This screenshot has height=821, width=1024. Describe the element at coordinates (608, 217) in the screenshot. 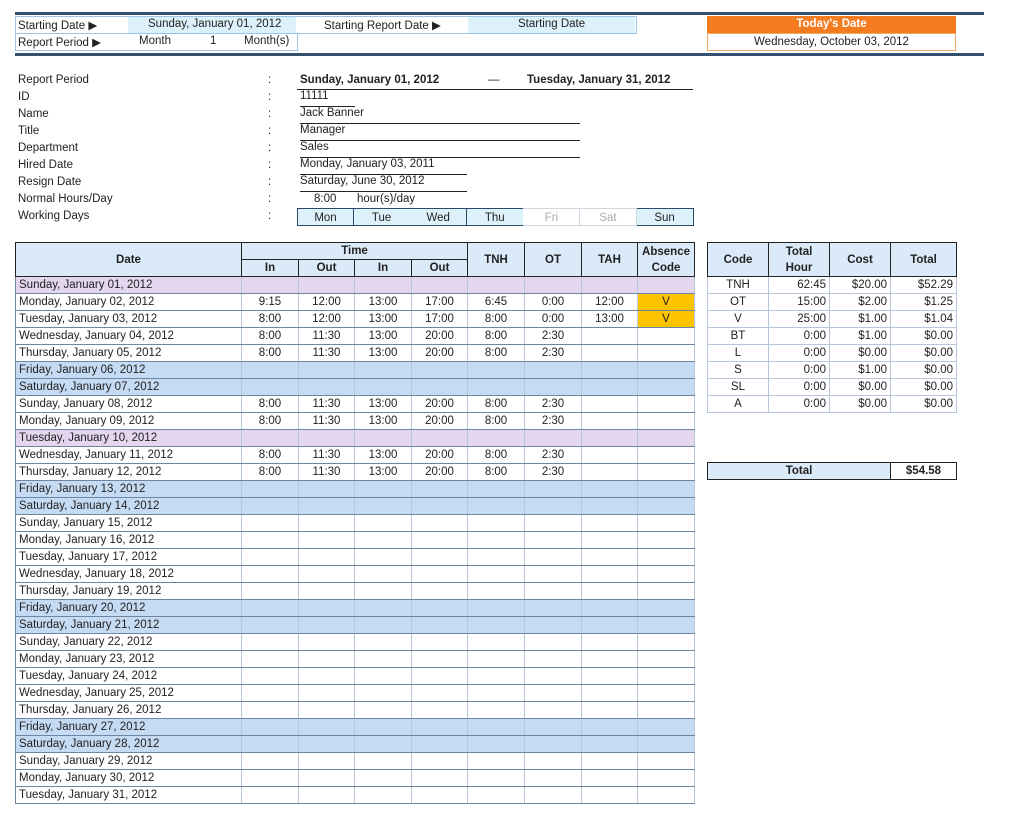

I see `working-day-sat: Sat` at that location.